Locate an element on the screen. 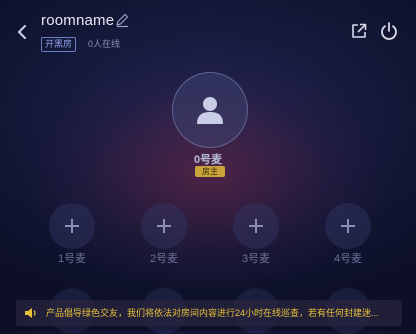  chevron-left-icon is located at coordinates (22, 32).